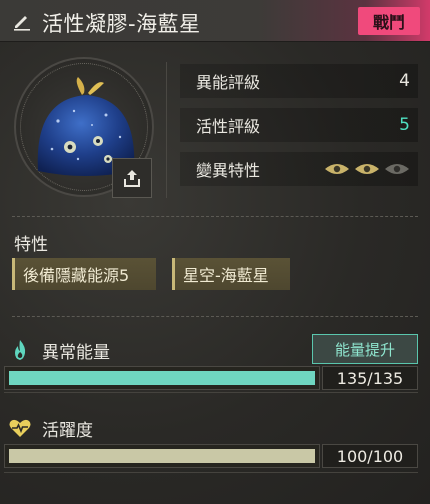 This screenshot has height=504, width=430. I want to click on energy-value: 135/135, so click(370, 378).